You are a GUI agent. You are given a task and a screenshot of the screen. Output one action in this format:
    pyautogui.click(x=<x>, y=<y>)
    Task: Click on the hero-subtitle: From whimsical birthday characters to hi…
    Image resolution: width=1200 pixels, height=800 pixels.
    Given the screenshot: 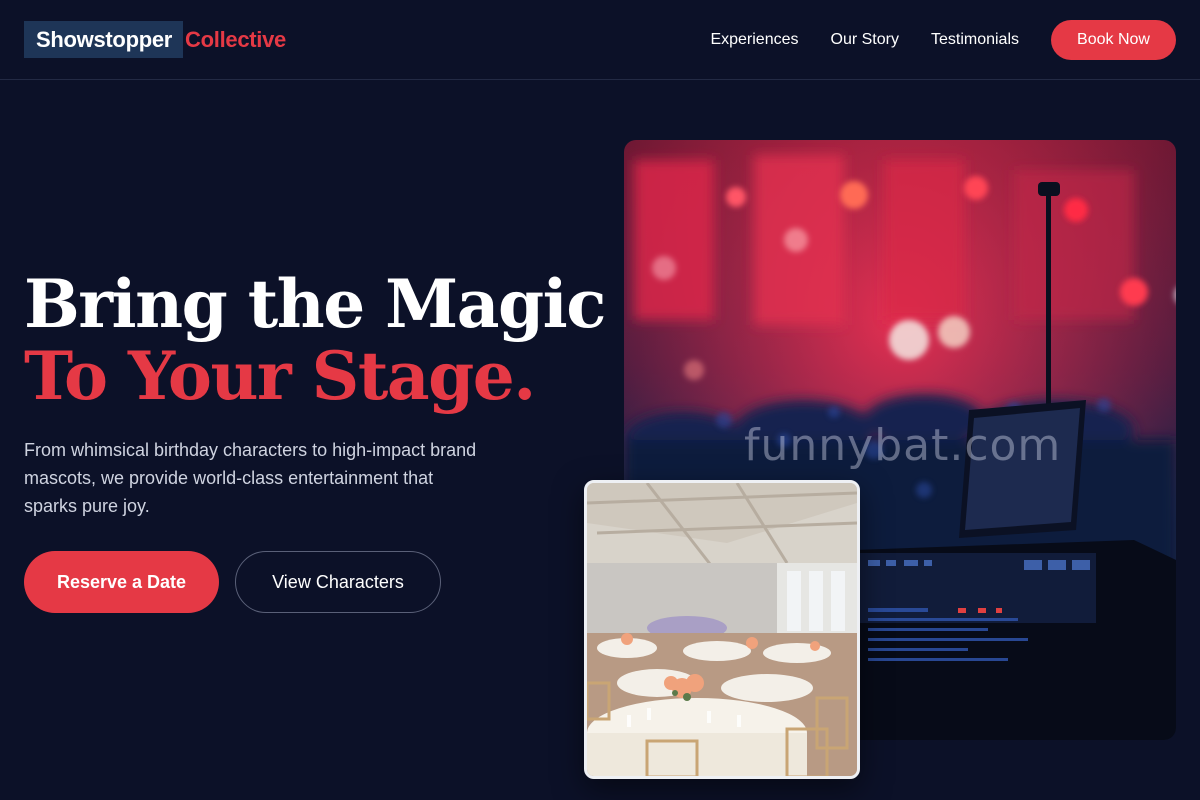 What is the action you would take?
    pyautogui.click(x=250, y=478)
    